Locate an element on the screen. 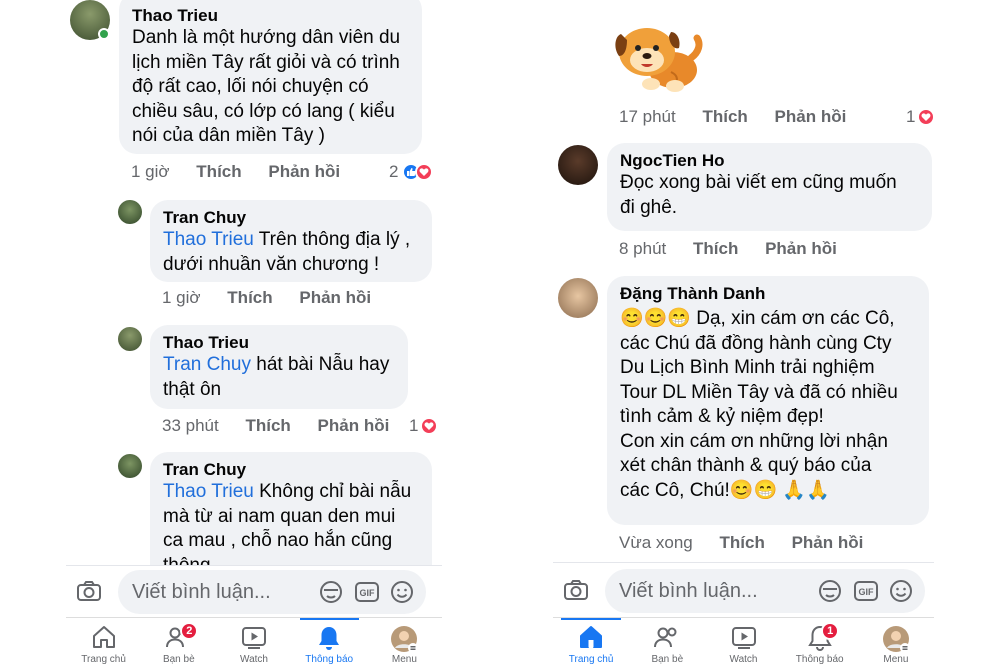 This screenshot has width=1000, height=667. reaction-count: 2 is located at coordinates (394, 171).